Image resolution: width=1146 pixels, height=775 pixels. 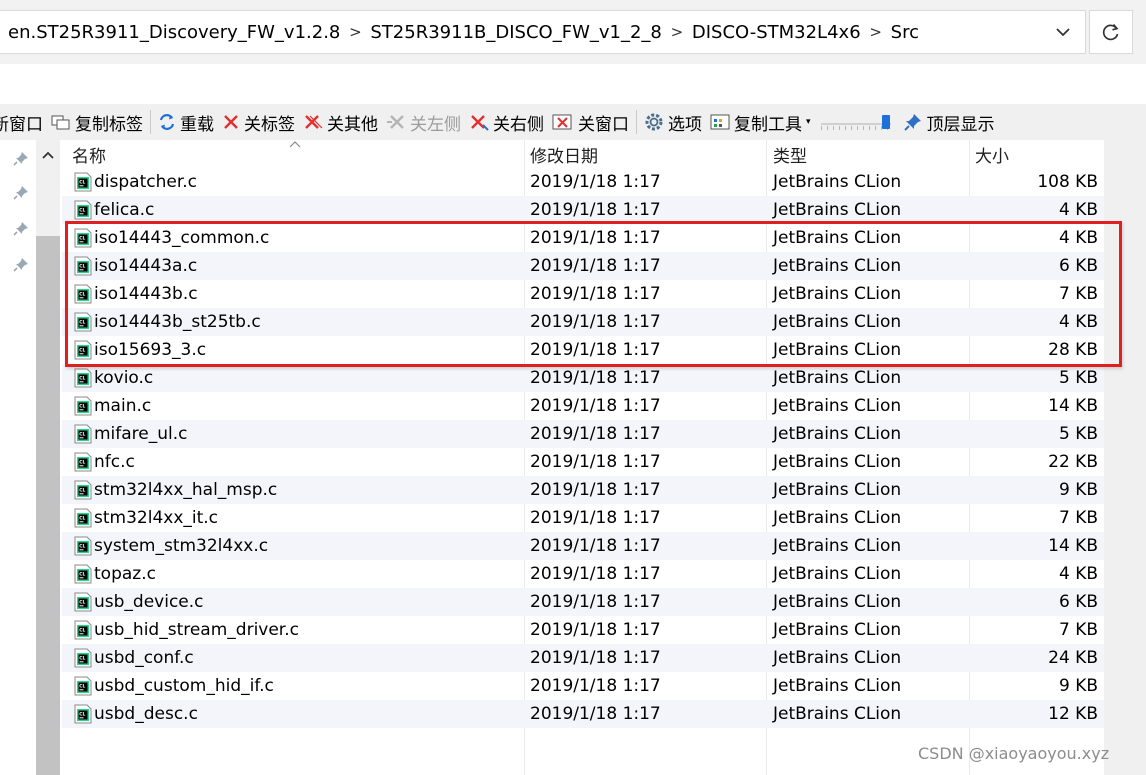 I want to click on file-size-cell: 5 KB, so click(x=1035, y=378).